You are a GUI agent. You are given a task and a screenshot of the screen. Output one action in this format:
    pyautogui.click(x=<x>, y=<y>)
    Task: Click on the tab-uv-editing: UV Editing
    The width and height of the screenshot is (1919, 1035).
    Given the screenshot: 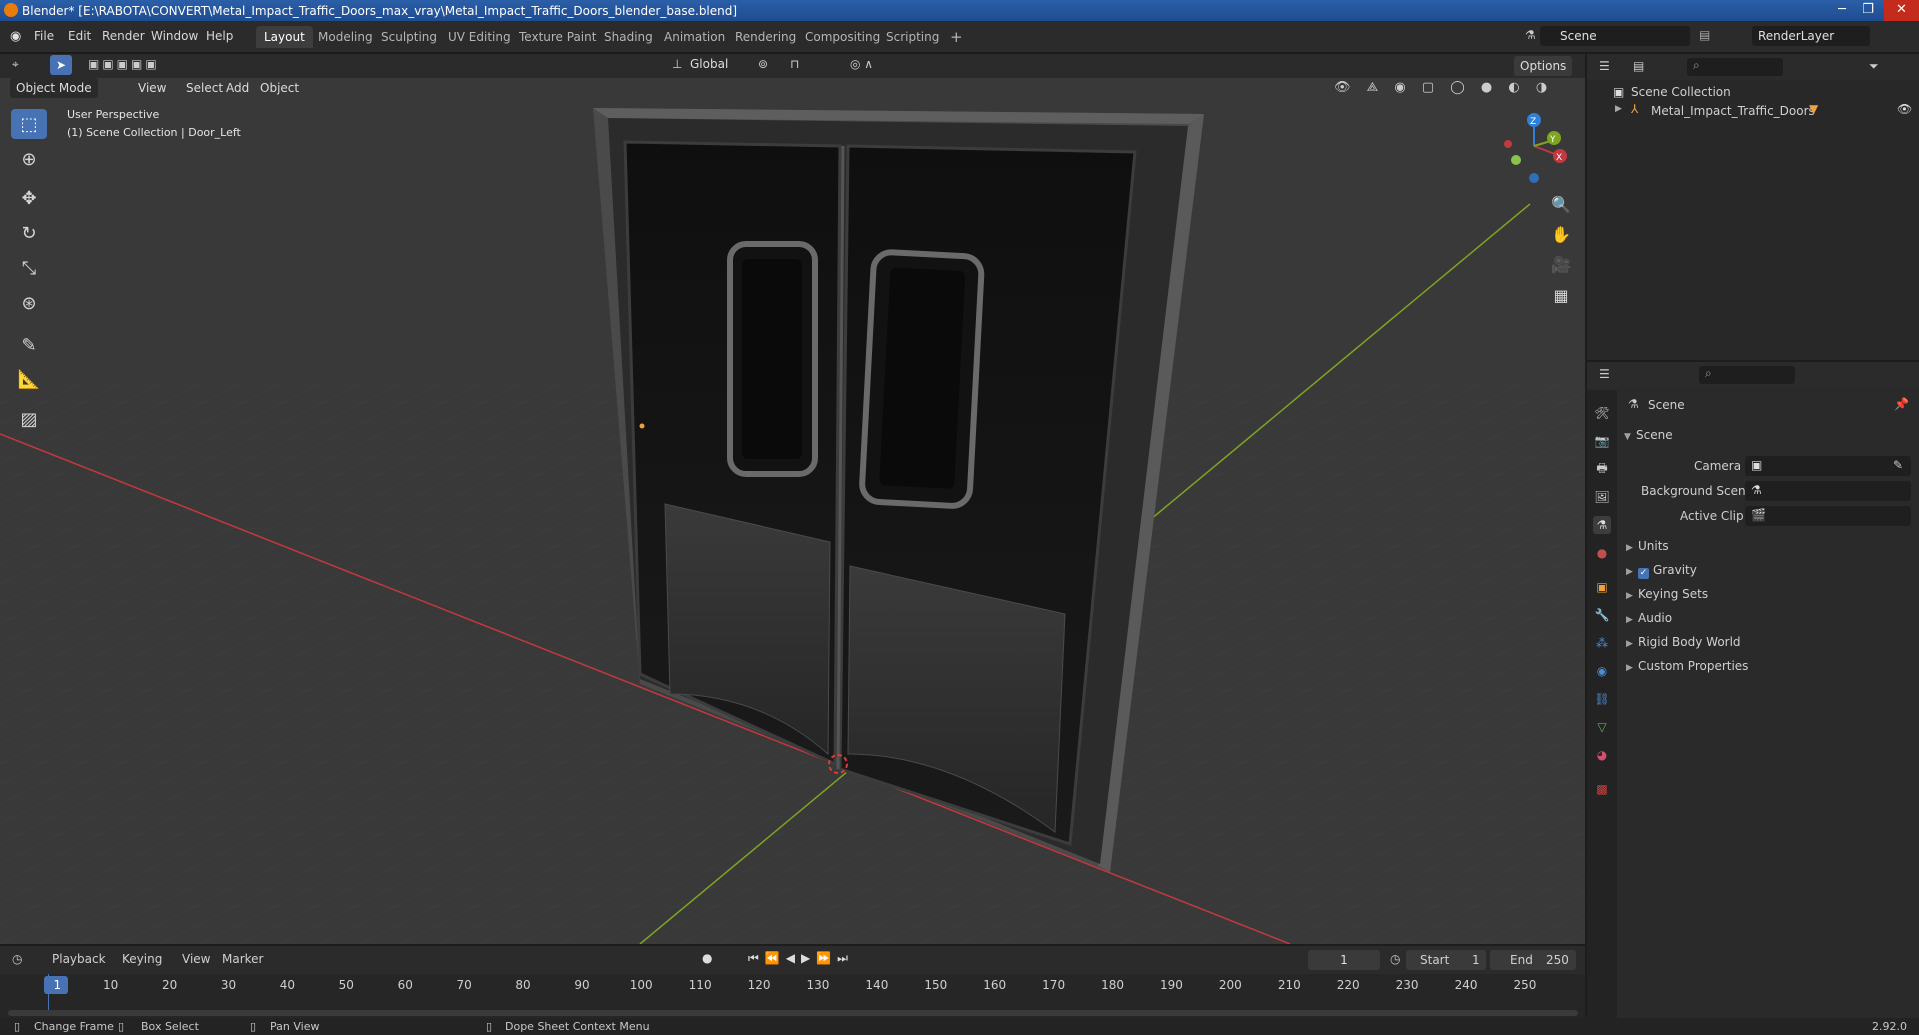 What is the action you would take?
    pyautogui.click(x=479, y=37)
    